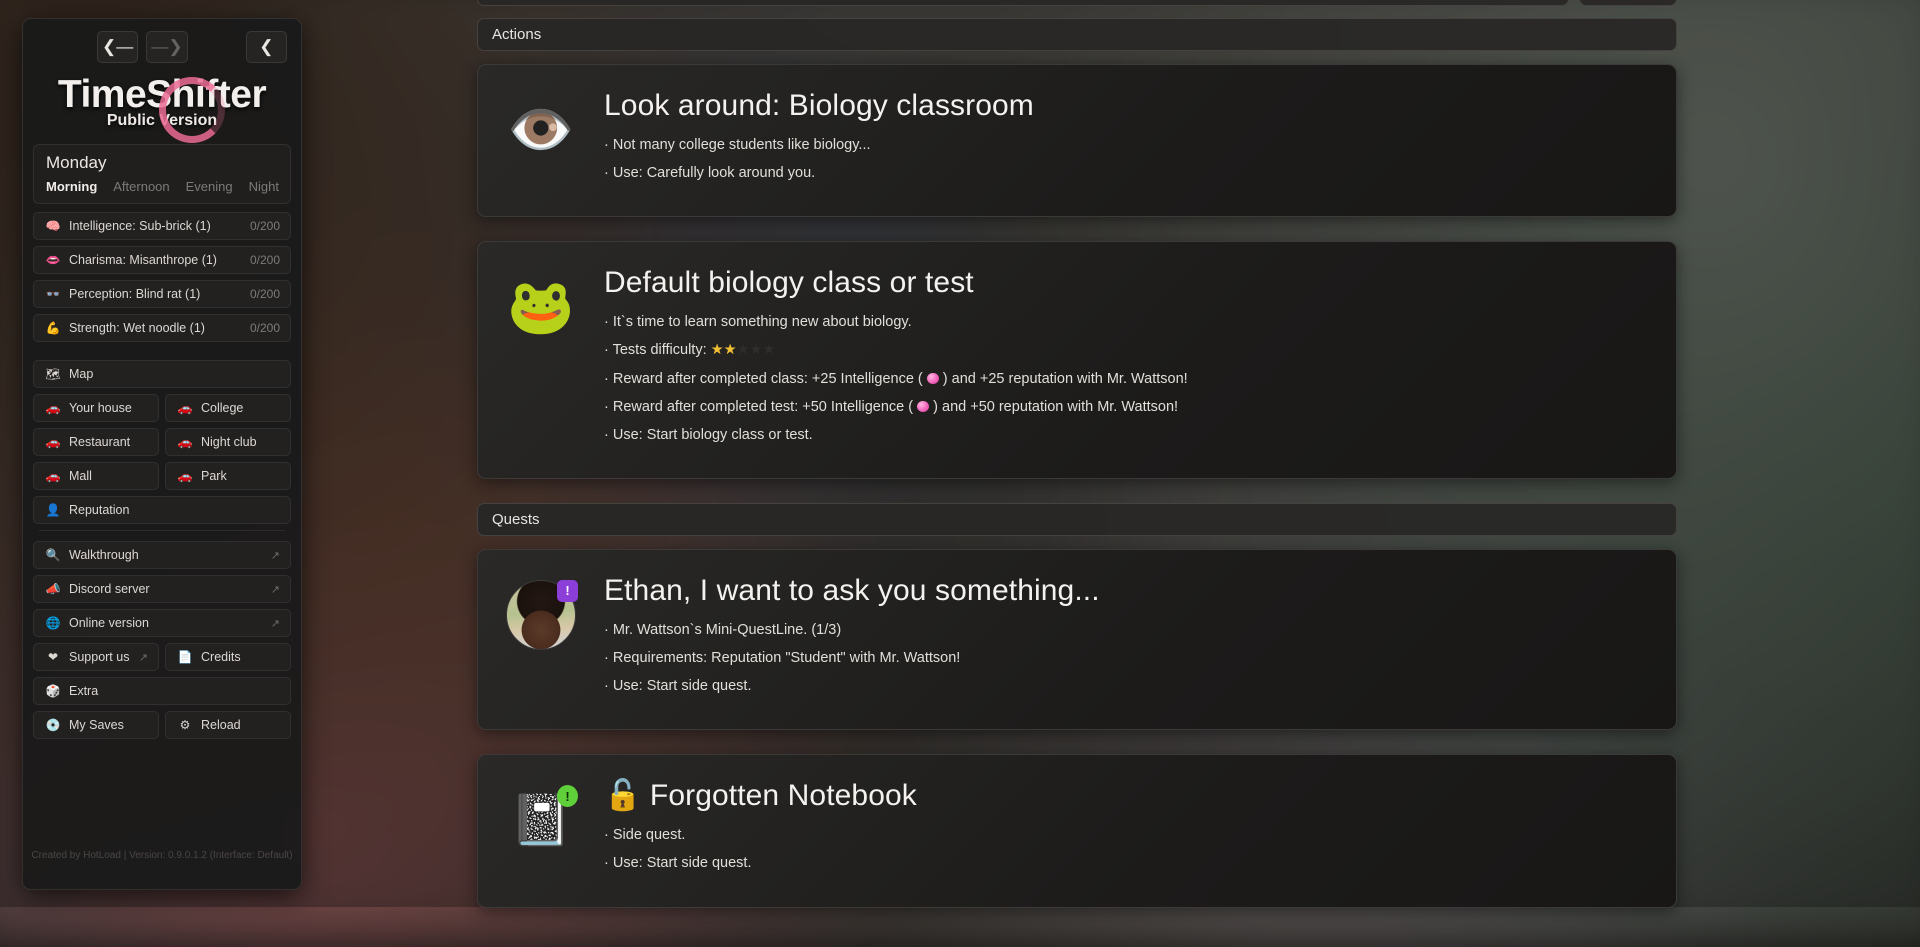 This screenshot has height=947, width=1920. What do you see at coordinates (162, 555) in the screenshot?
I see `walkthrough-link: 🔍 Walkthrough ↗` at bounding box center [162, 555].